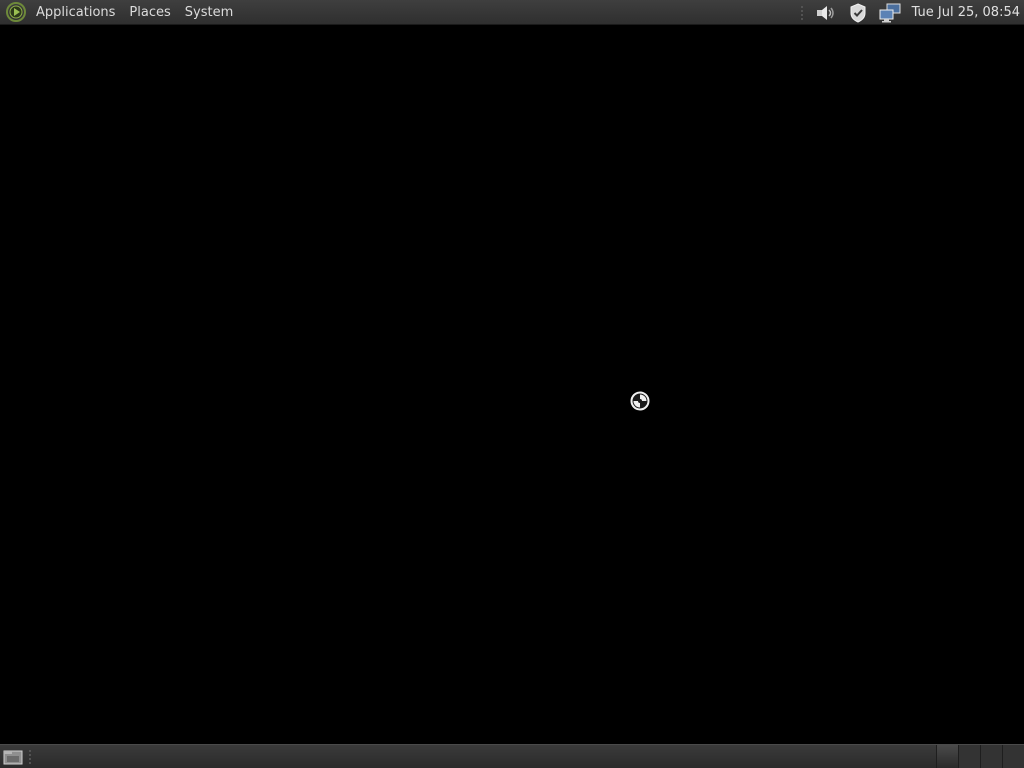 The image size is (1024, 768). Describe the element at coordinates (149, 12) in the screenshot. I see `menu-places: Places` at that location.